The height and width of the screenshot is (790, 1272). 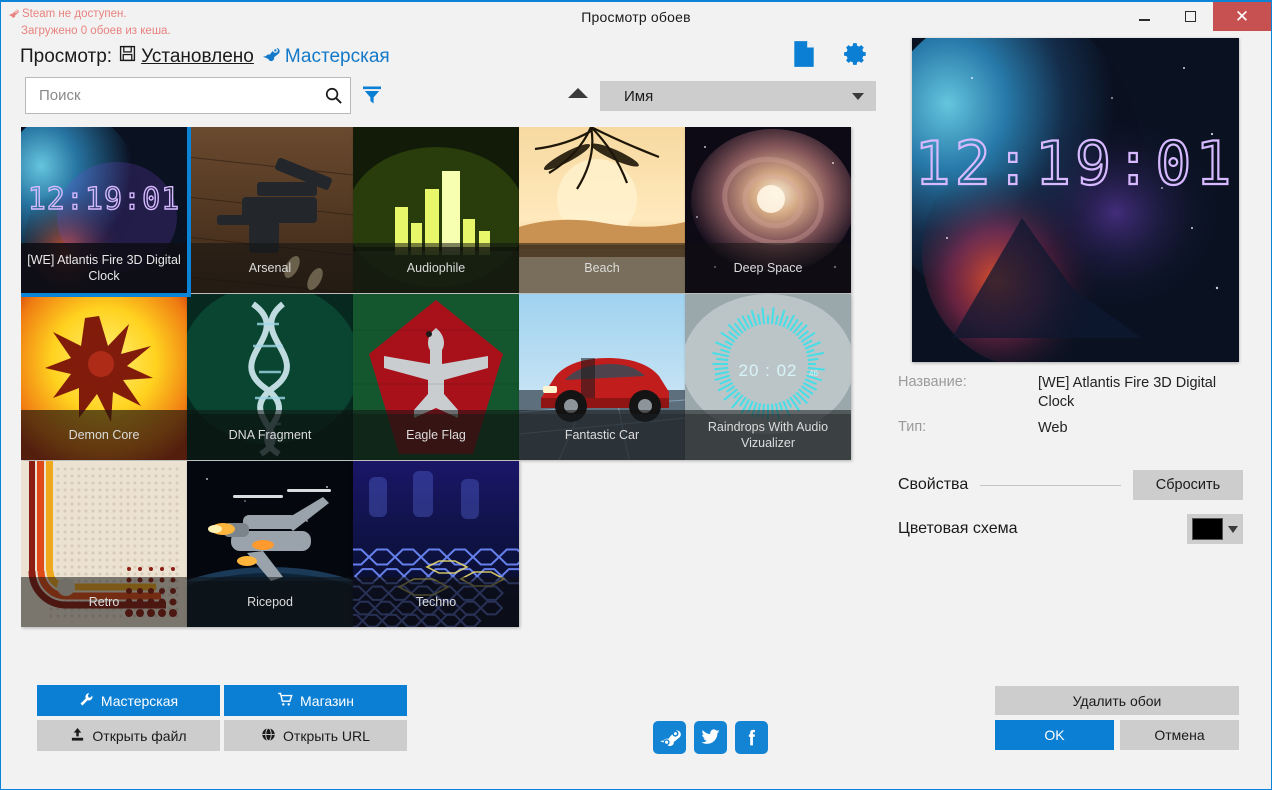 What do you see at coordinates (104, 544) in the screenshot?
I see `wallpaper-tile: Retro` at bounding box center [104, 544].